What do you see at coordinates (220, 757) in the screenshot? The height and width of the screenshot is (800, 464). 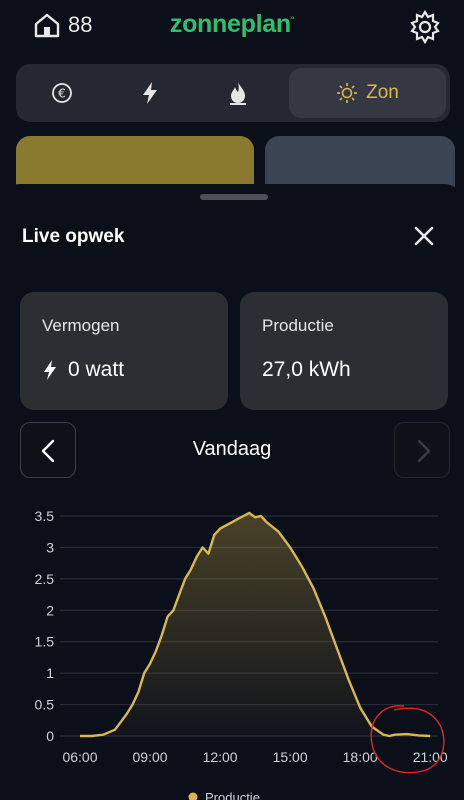 I see `x-tick-label: 12:00` at bounding box center [220, 757].